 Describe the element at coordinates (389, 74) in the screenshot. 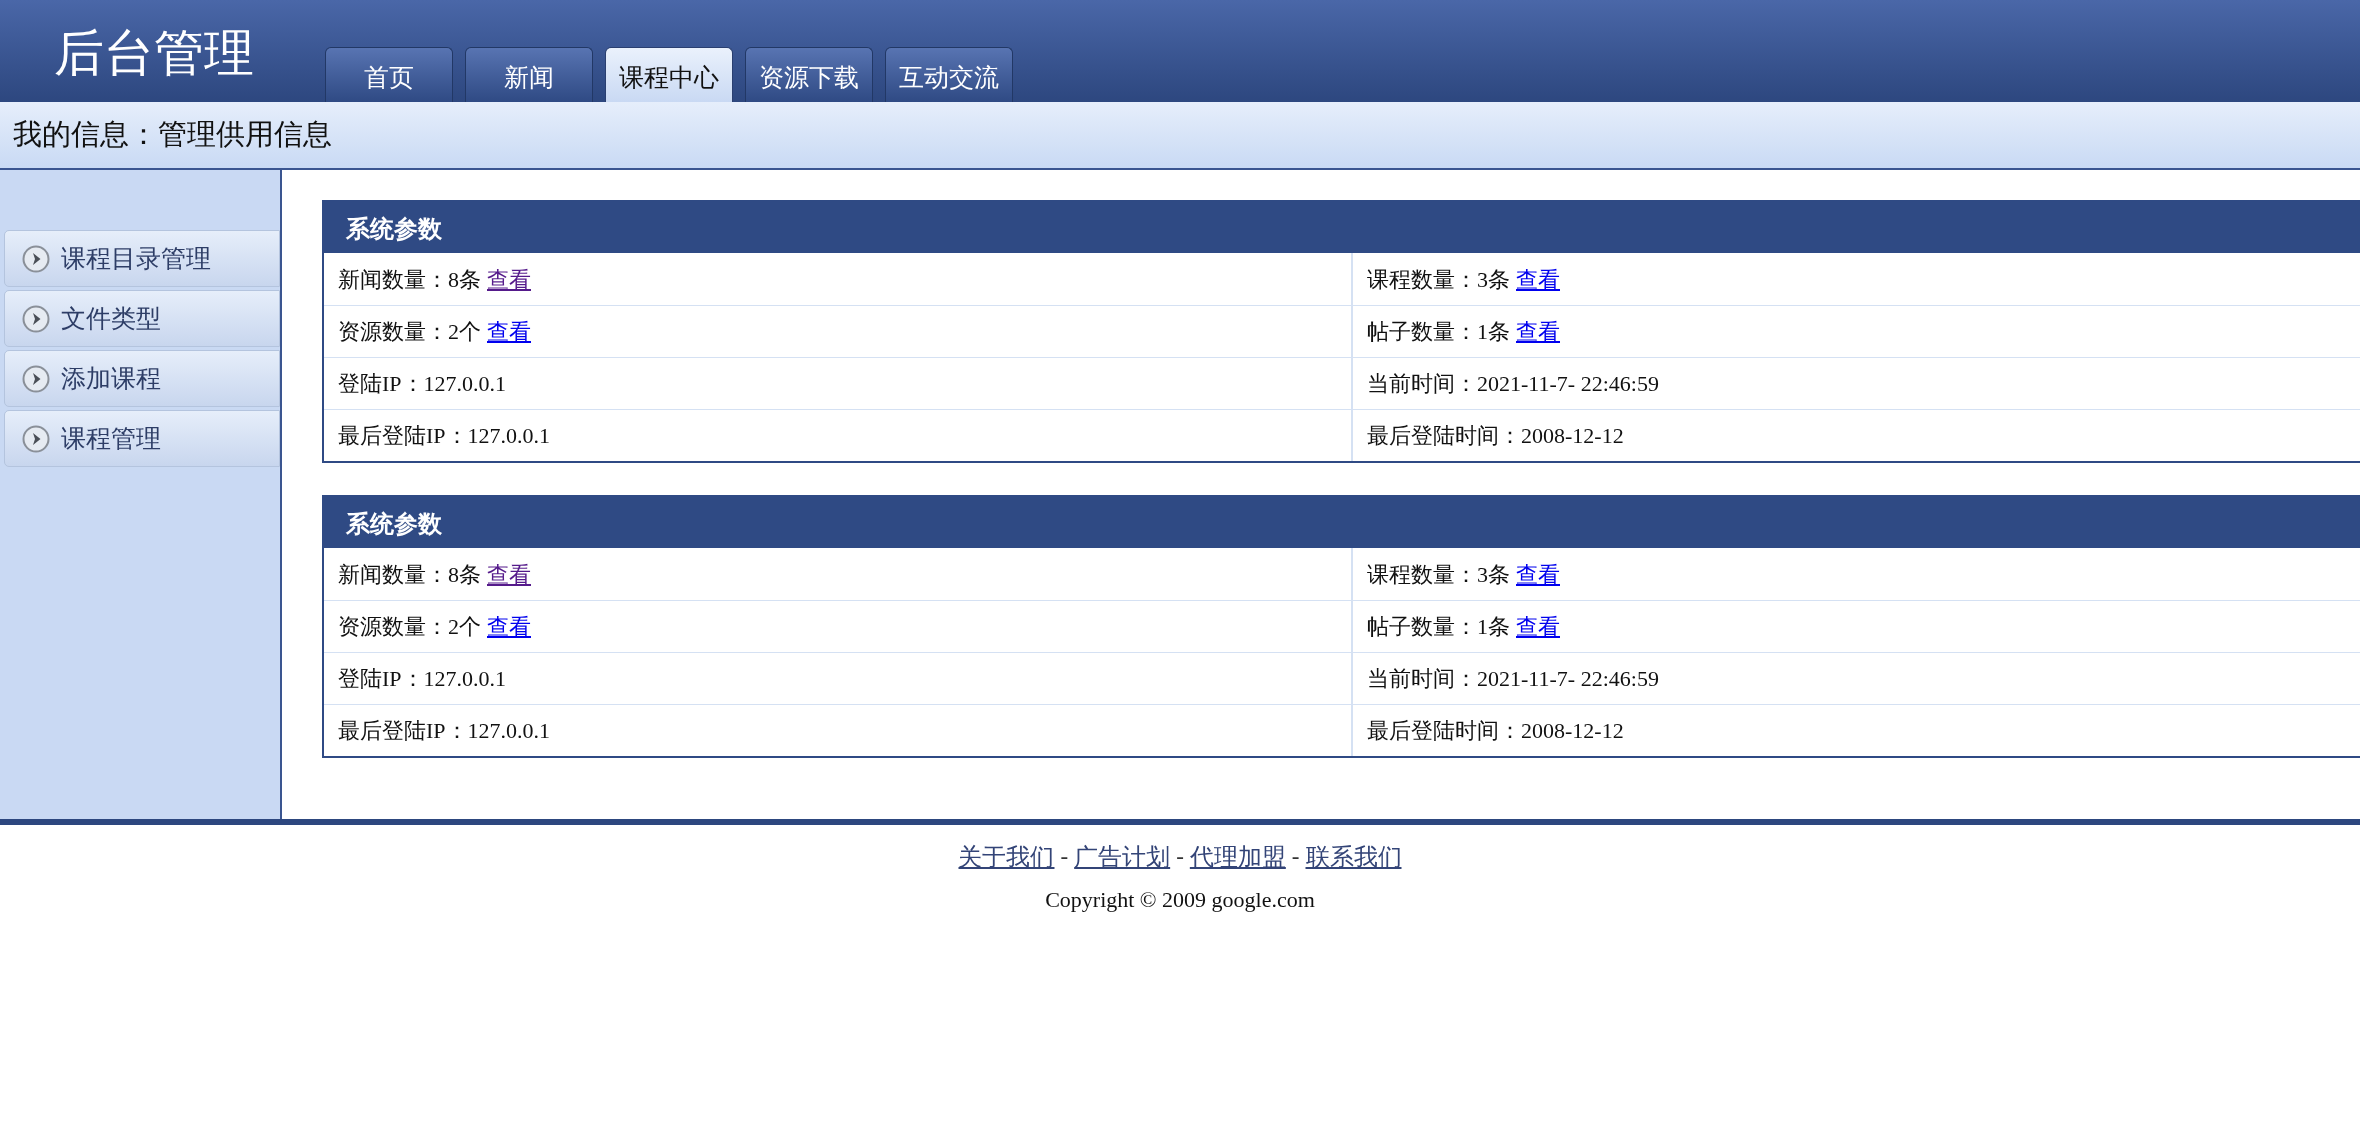

I see `nav-tab: 首页` at that location.